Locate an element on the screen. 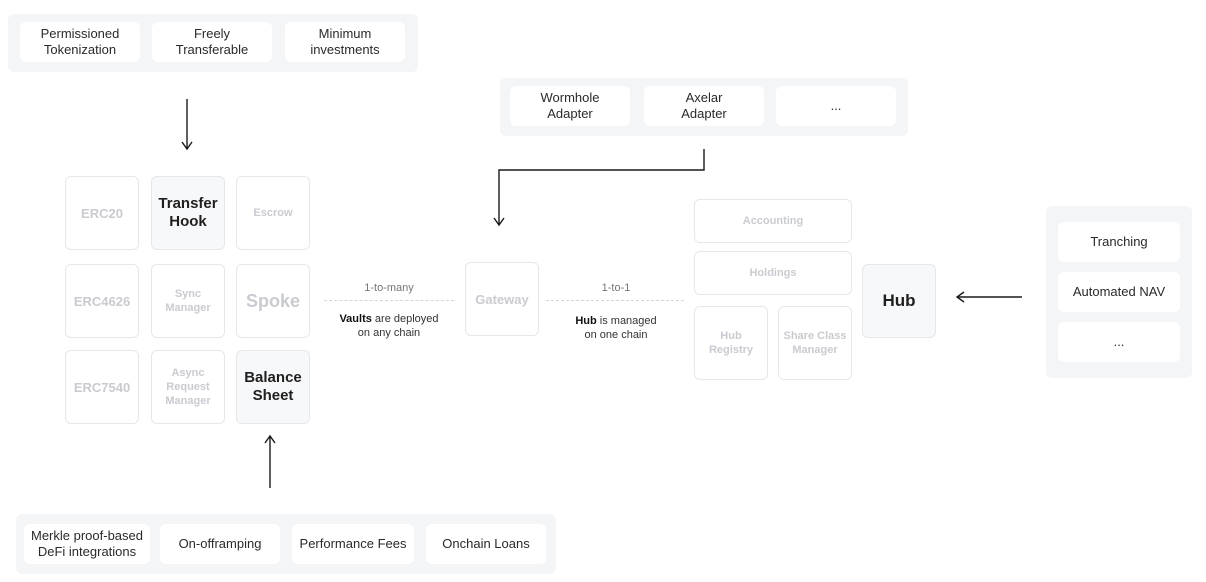  arrow-adapters-to-gateway is located at coordinates (601, 186).